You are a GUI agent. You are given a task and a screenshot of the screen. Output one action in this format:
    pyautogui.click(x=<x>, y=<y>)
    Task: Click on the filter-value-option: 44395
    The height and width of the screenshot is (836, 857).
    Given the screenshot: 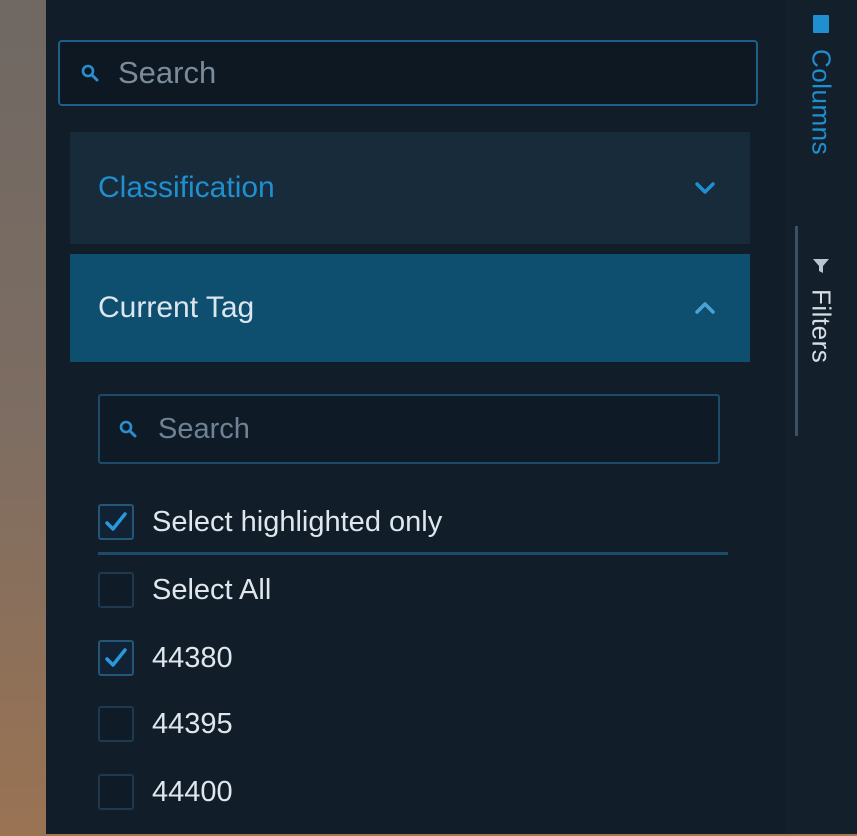 What is the action you would take?
    pyautogui.click(x=165, y=724)
    